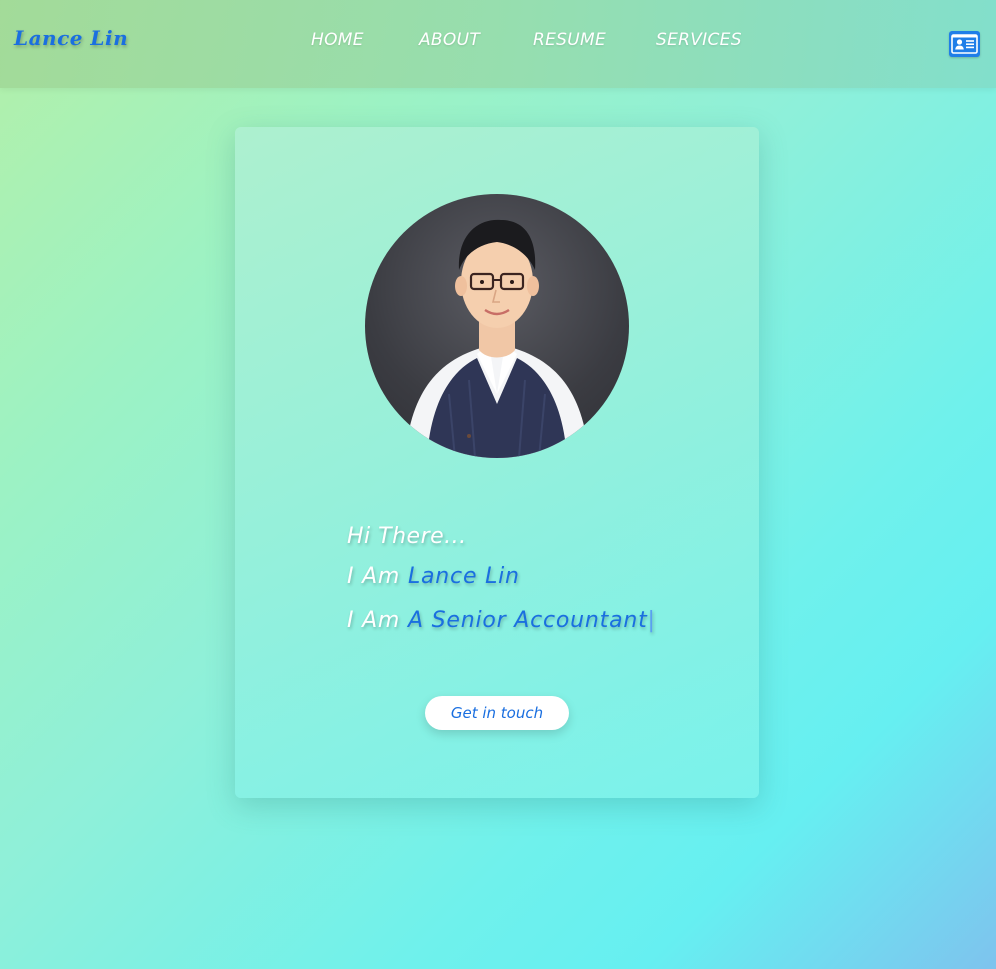 Image resolution: width=996 pixels, height=969 pixels. I want to click on contact-card-button, so click(964, 44).